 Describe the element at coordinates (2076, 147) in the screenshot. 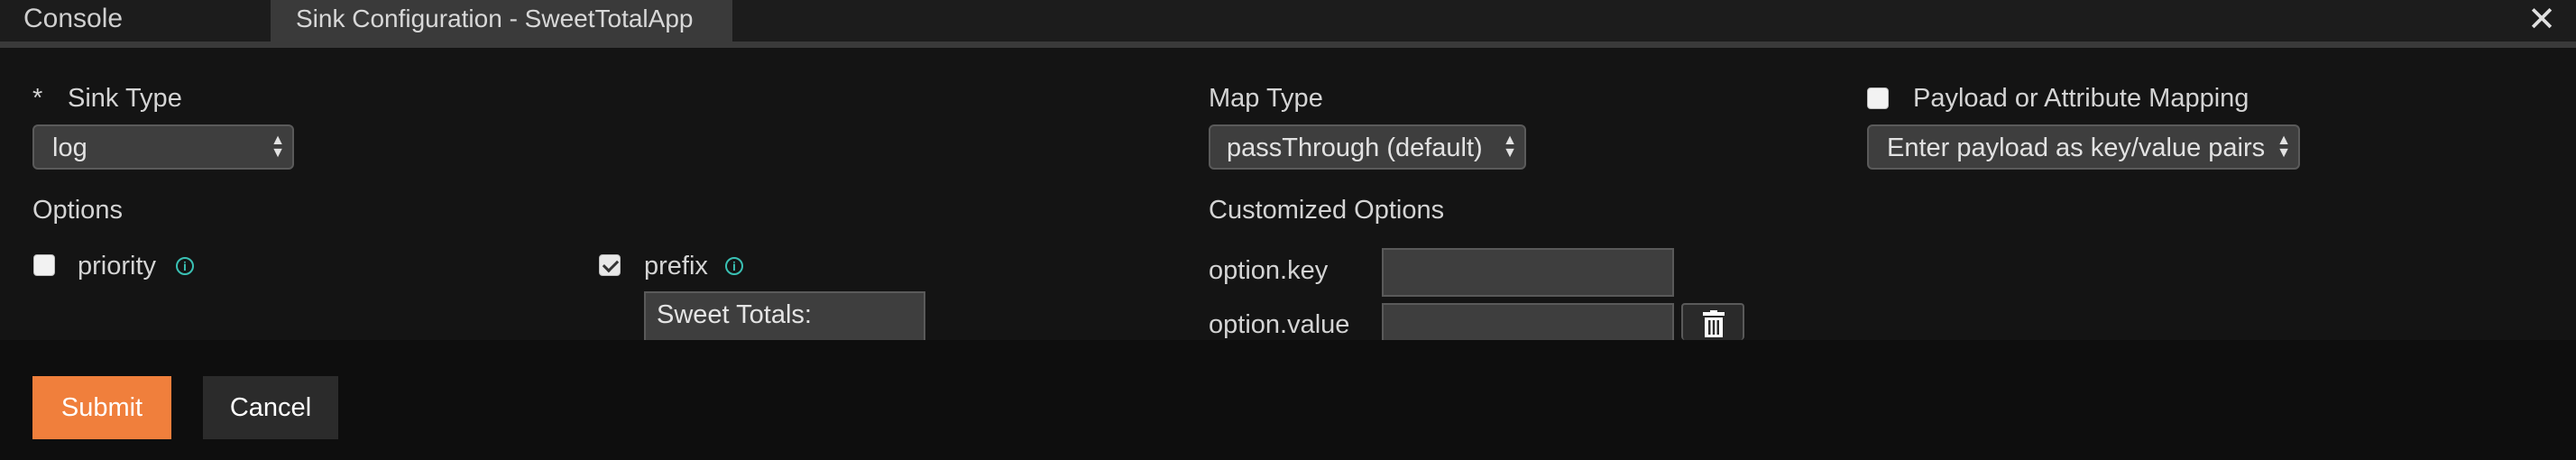

I see `payload-mapping-value: Enter payload as key/value pairs` at that location.